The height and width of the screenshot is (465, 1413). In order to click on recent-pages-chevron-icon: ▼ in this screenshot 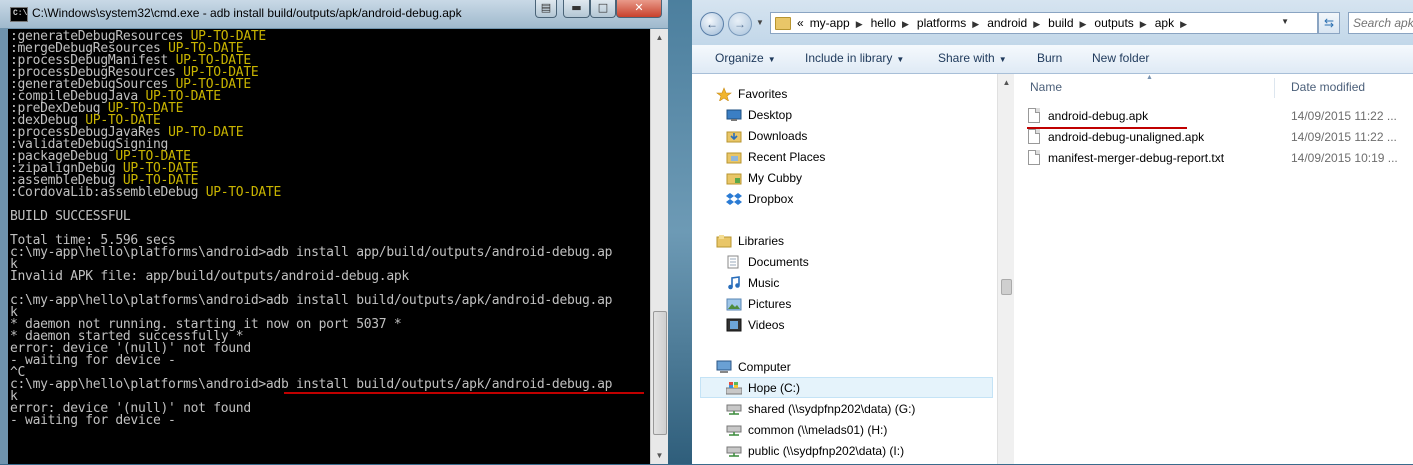, I will do `click(760, 22)`.